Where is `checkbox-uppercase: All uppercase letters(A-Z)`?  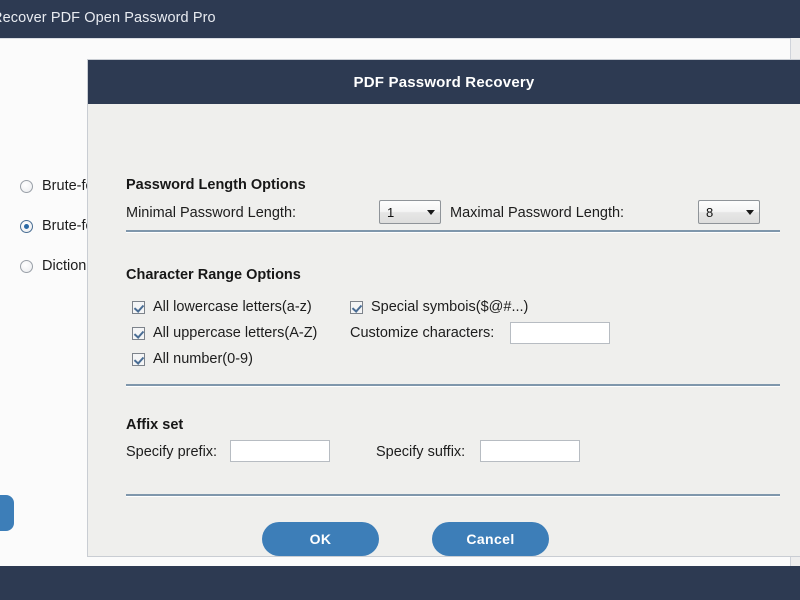 checkbox-uppercase: All uppercase letters(A-Z) is located at coordinates (224, 333).